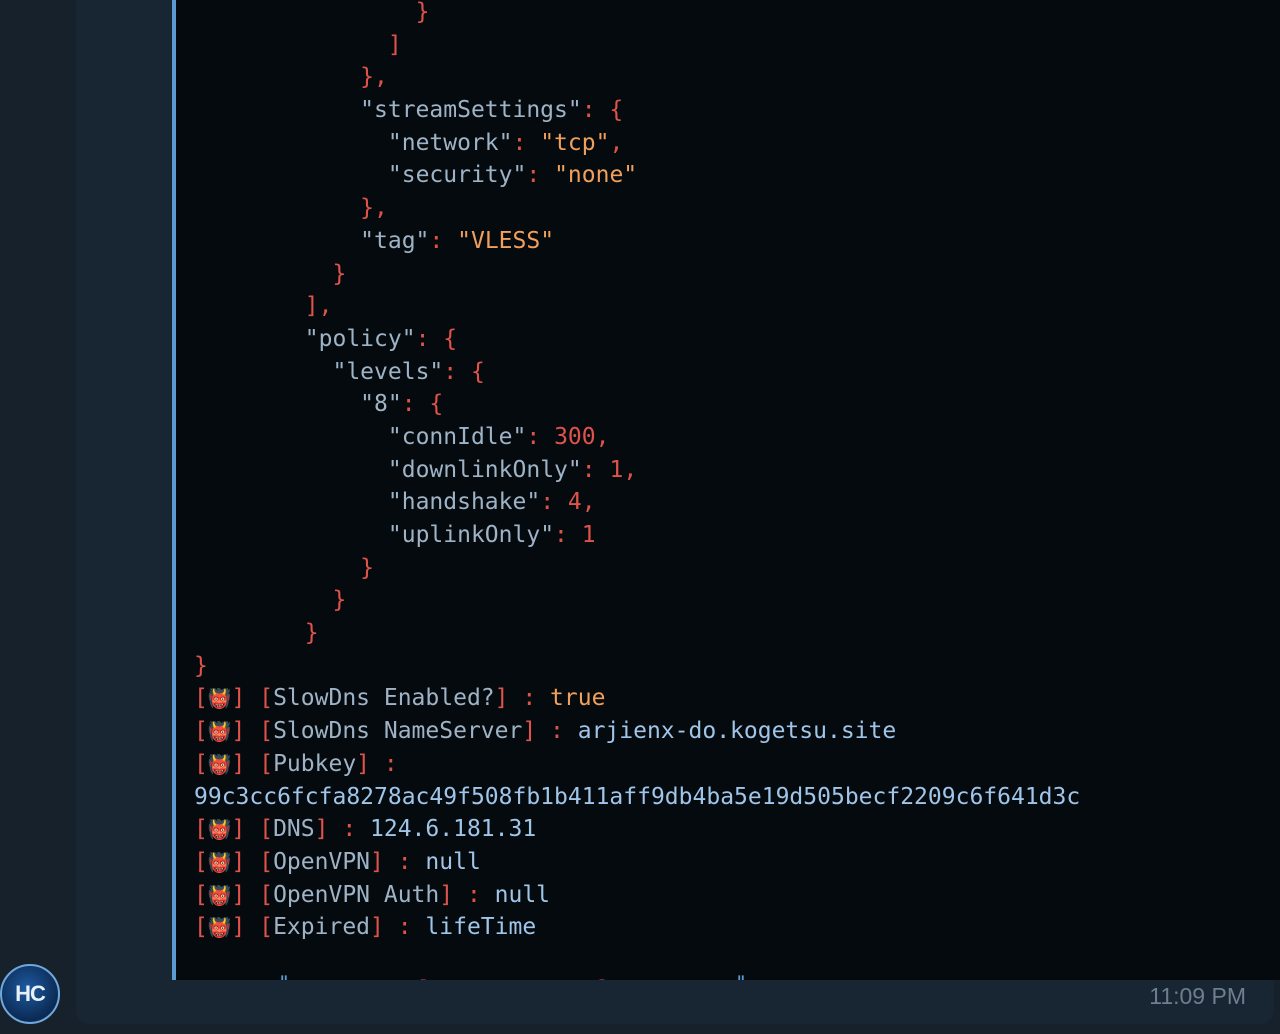 Image resolution: width=1280 pixels, height=1034 pixels. Describe the element at coordinates (464, 502) in the screenshot. I see `code-token: "handshake"` at that location.